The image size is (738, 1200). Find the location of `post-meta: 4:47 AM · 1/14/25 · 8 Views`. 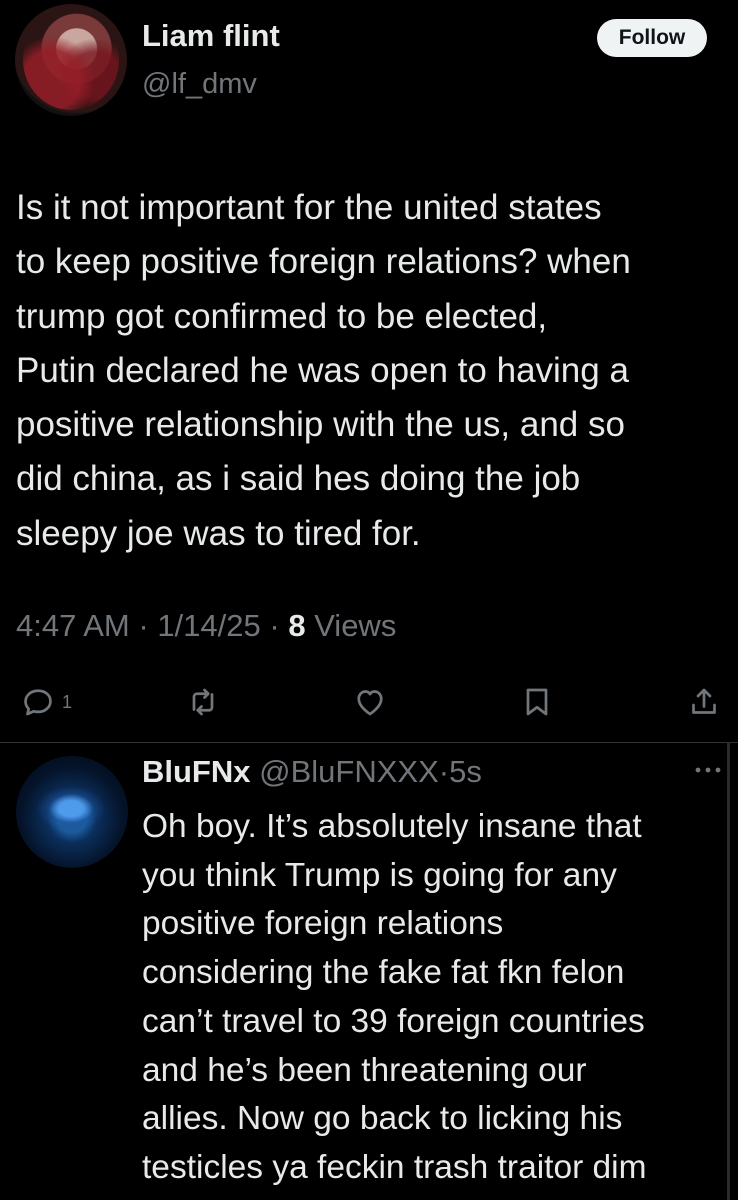

post-meta: 4:47 AM · 1/14/25 · 8 Views is located at coordinates (206, 626).